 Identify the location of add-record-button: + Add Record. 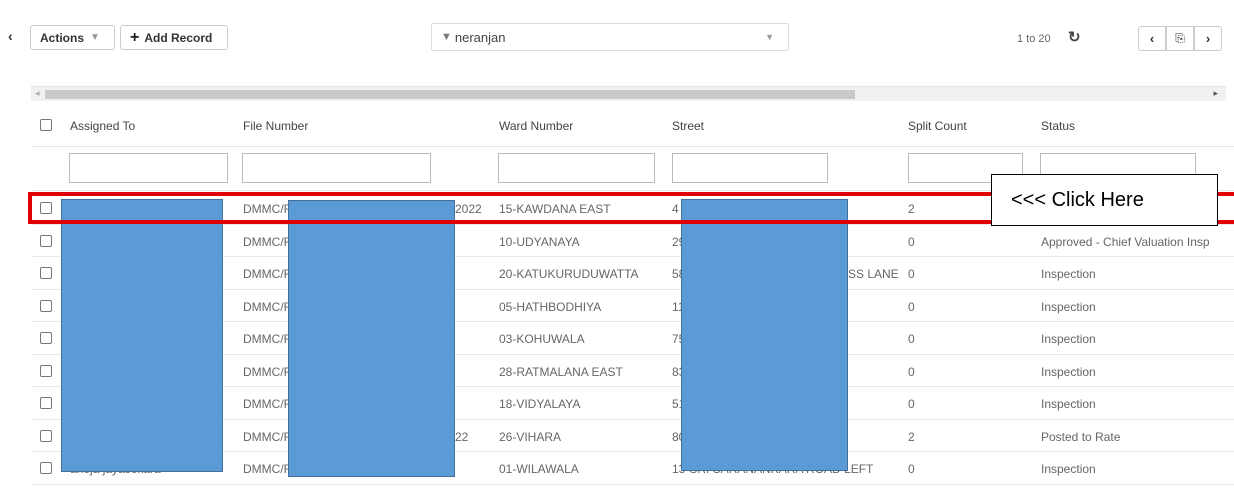
(174, 37).